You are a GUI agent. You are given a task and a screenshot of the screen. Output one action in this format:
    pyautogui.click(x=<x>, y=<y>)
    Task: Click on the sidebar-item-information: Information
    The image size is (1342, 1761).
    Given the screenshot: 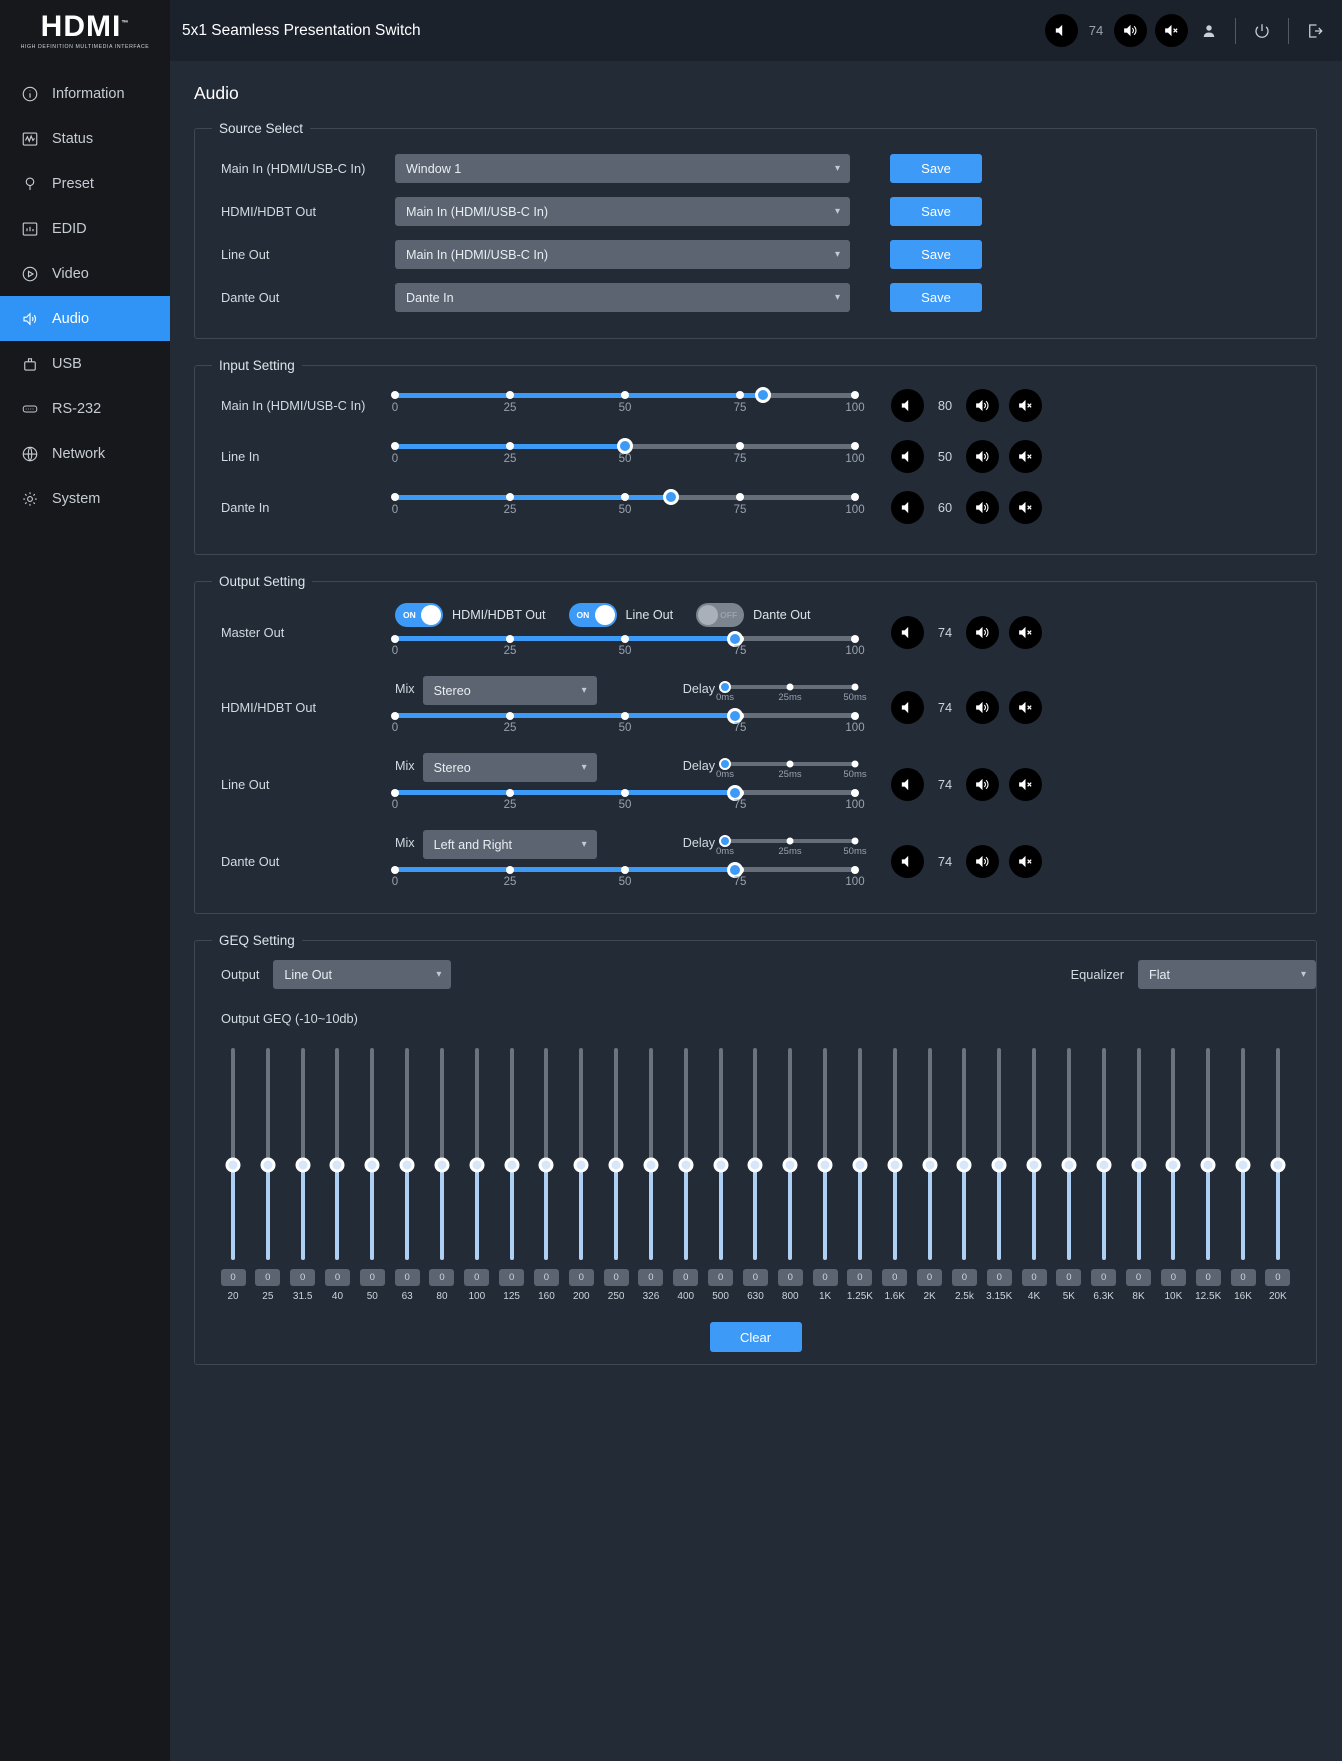 What is the action you would take?
    pyautogui.click(x=85, y=93)
    